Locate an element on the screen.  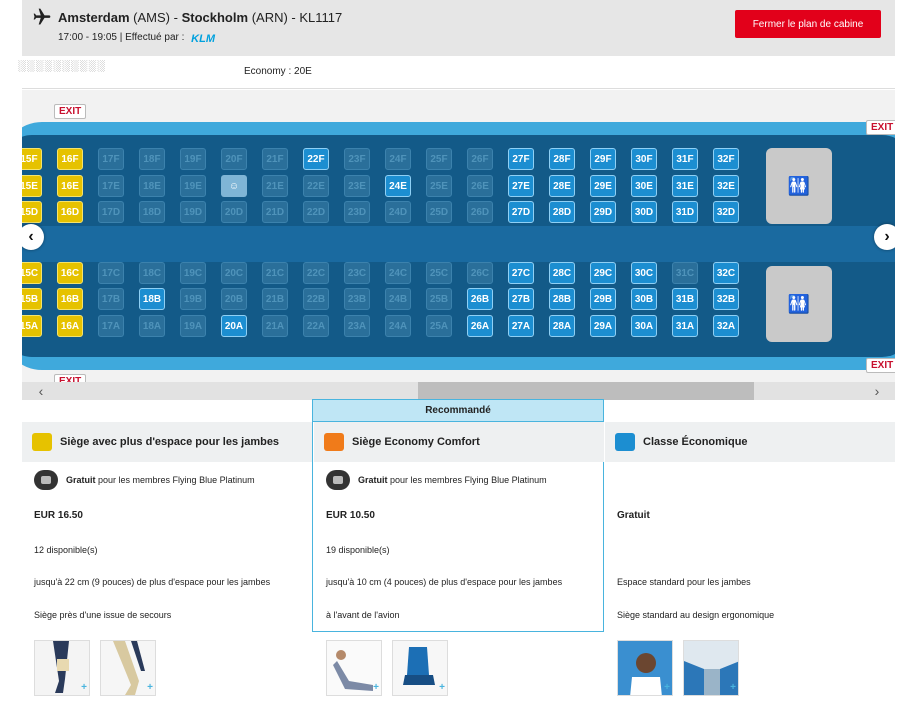
seat-22C: 22C is located at coordinates (316, 273).